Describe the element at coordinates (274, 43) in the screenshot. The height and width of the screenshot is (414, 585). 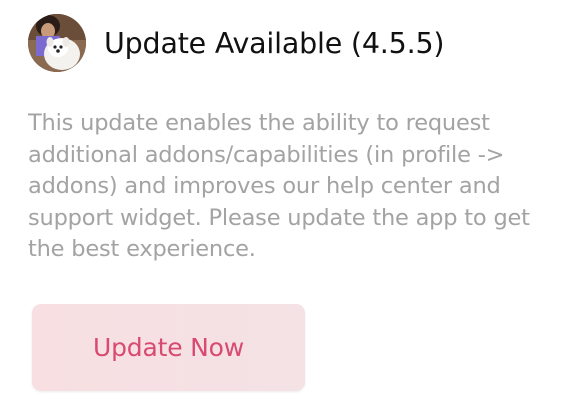
I see `dialog-title: Update Available (4.5.5)` at that location.